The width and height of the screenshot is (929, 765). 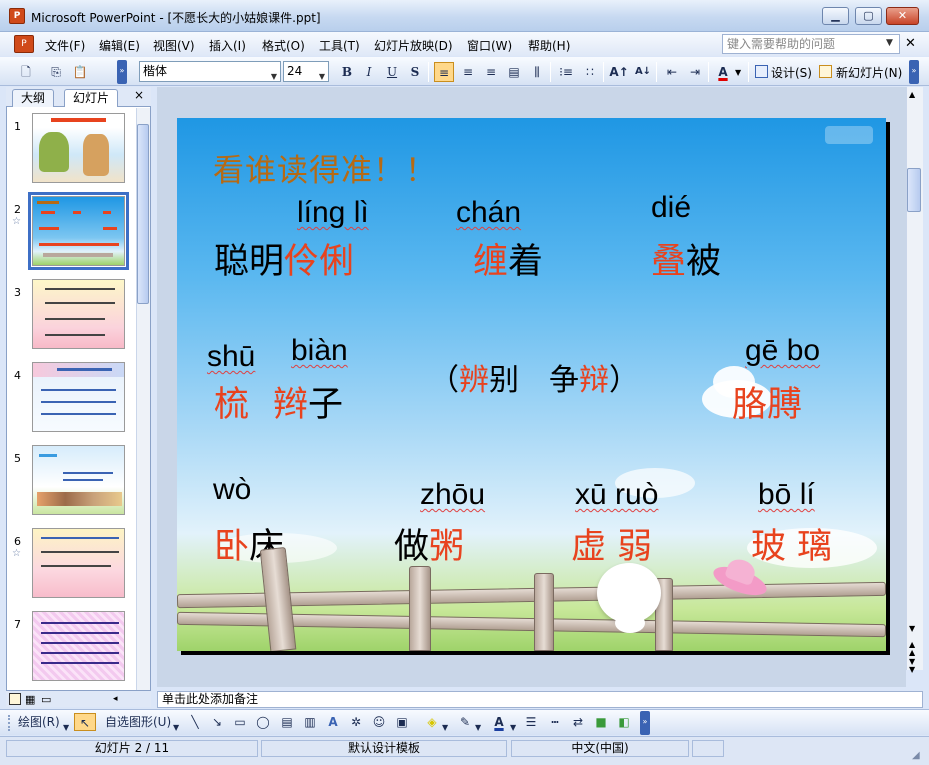 What do you see at coordinates (912, 649) in the screenshot?
I see `previous-slide-icon: ▲ ▲` at bounding box center [912, 649].